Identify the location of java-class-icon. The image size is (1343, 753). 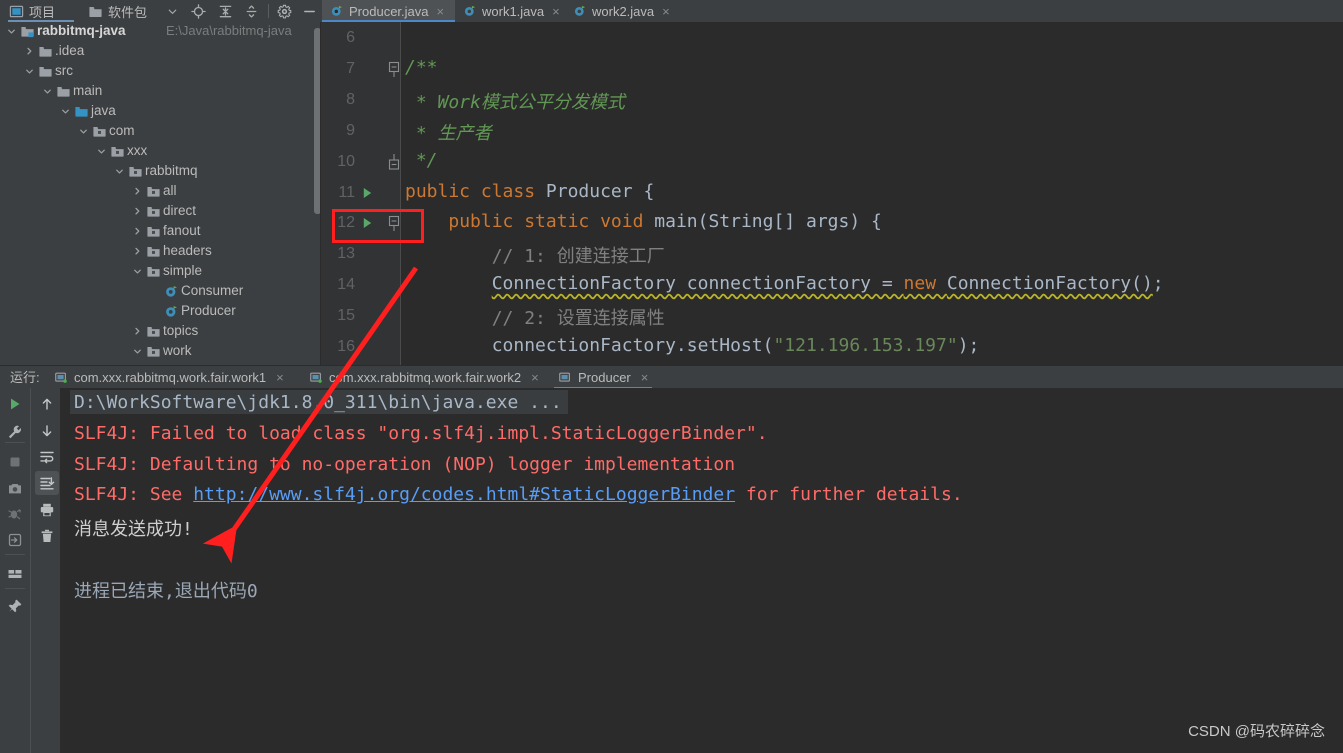
(337, 11).